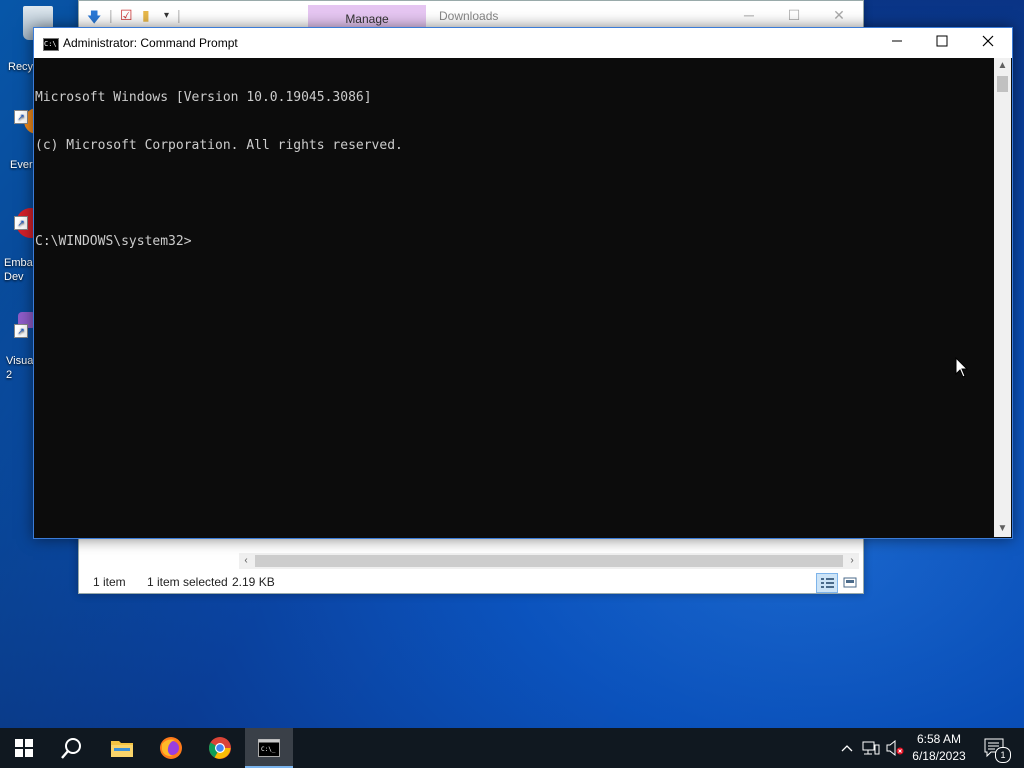  Describe the element at coordinates (1002, 66) in the screenshot. I see `scroll-up-icon: ▲` at that location.